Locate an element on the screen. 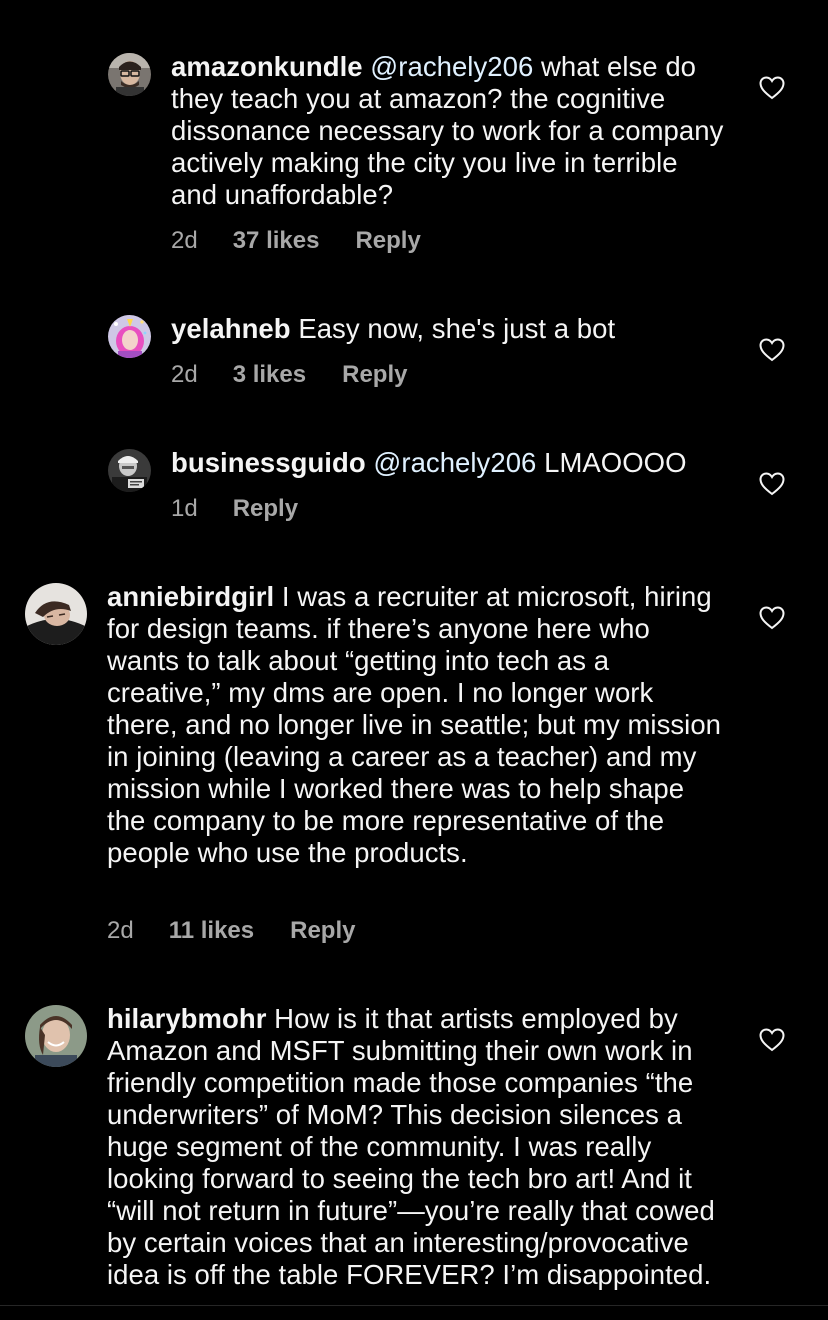 The height and width of the screenshot is (1320, 828). comment-username: businessguido is located at coordinates (268, 462).